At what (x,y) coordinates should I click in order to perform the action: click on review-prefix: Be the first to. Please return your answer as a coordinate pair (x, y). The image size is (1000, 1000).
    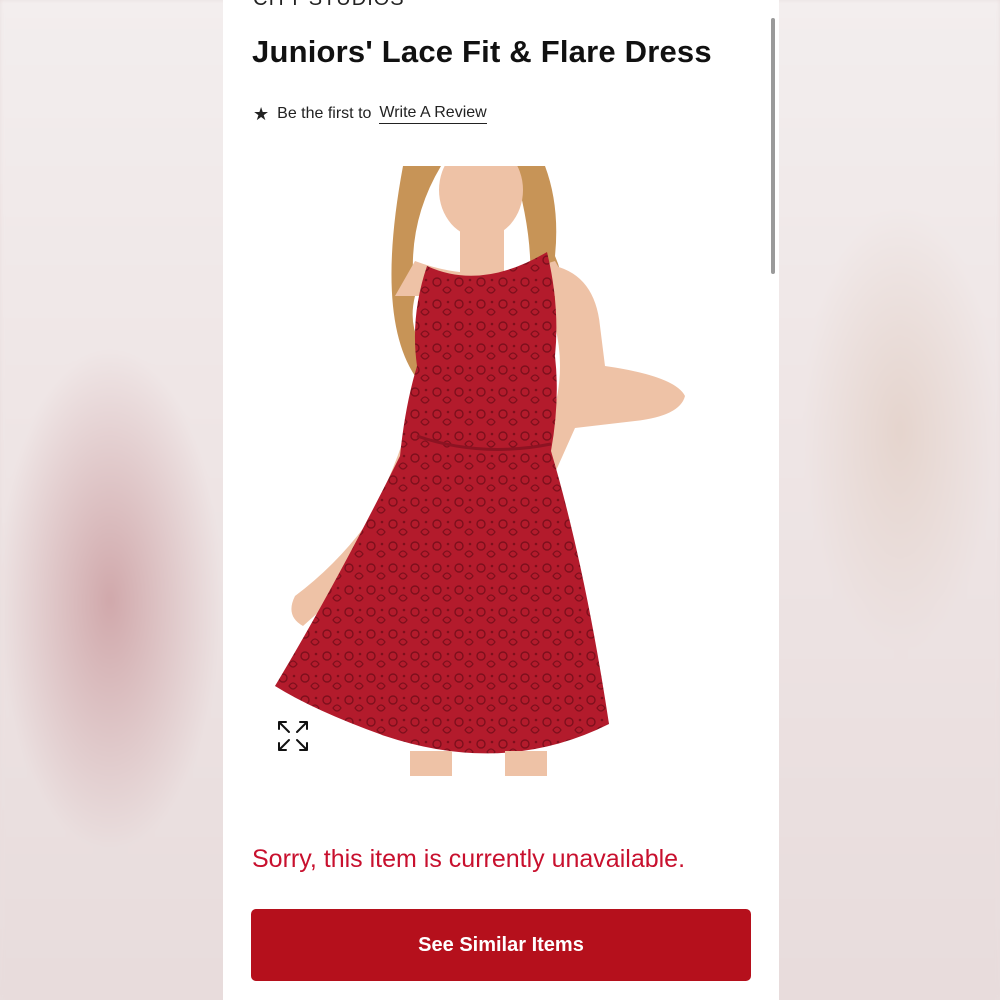
    Looking at the image, I should click on (324, 113).